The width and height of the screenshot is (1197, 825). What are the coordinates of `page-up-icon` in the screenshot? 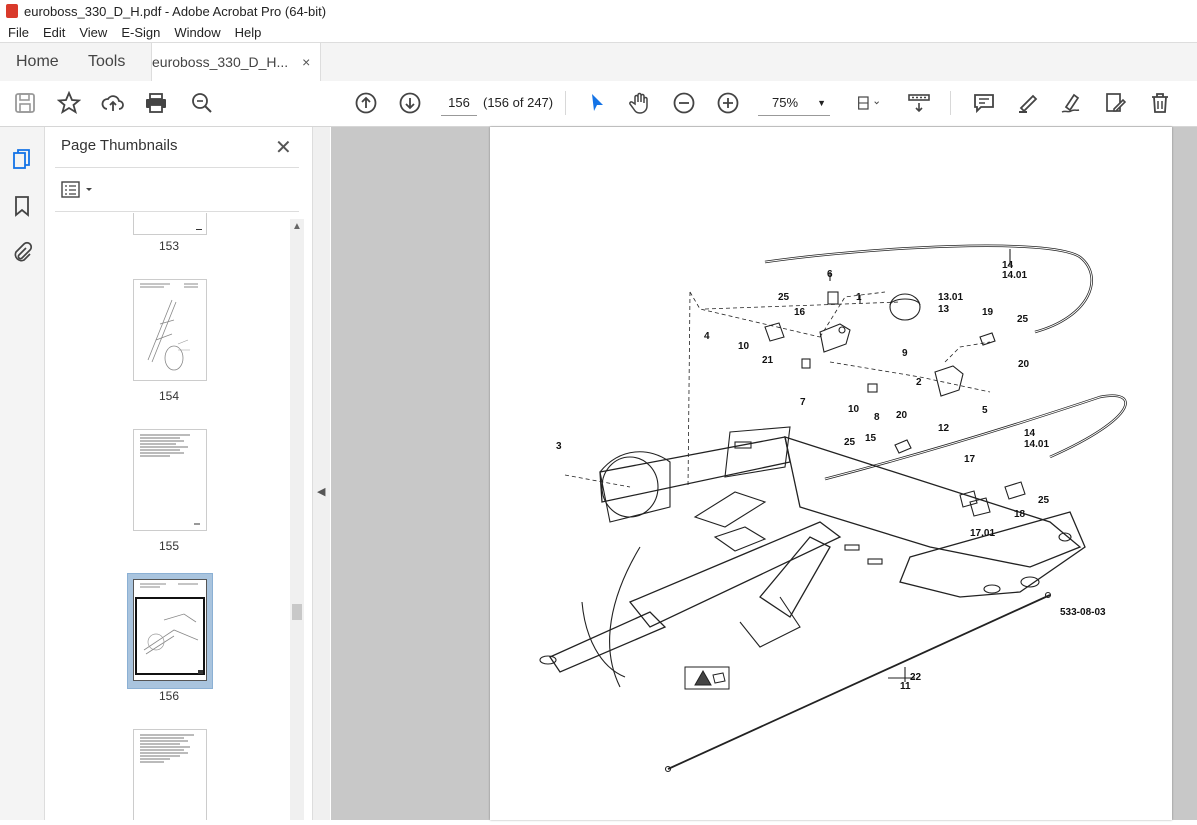 It's located at (366, 103).